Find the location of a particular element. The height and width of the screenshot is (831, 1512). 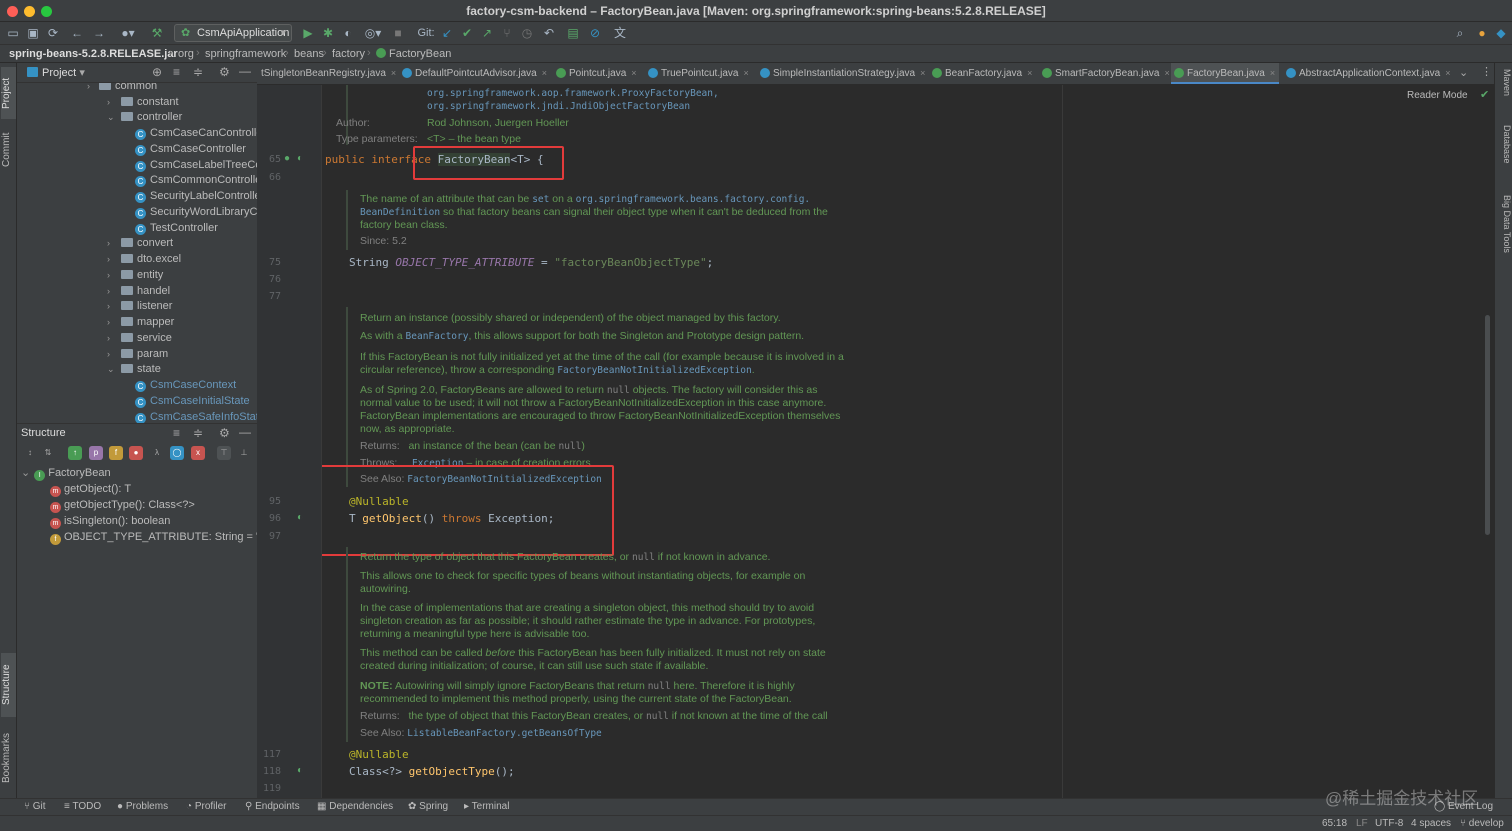

show-exceptions-icon: x is located at coordinates (198, 453).